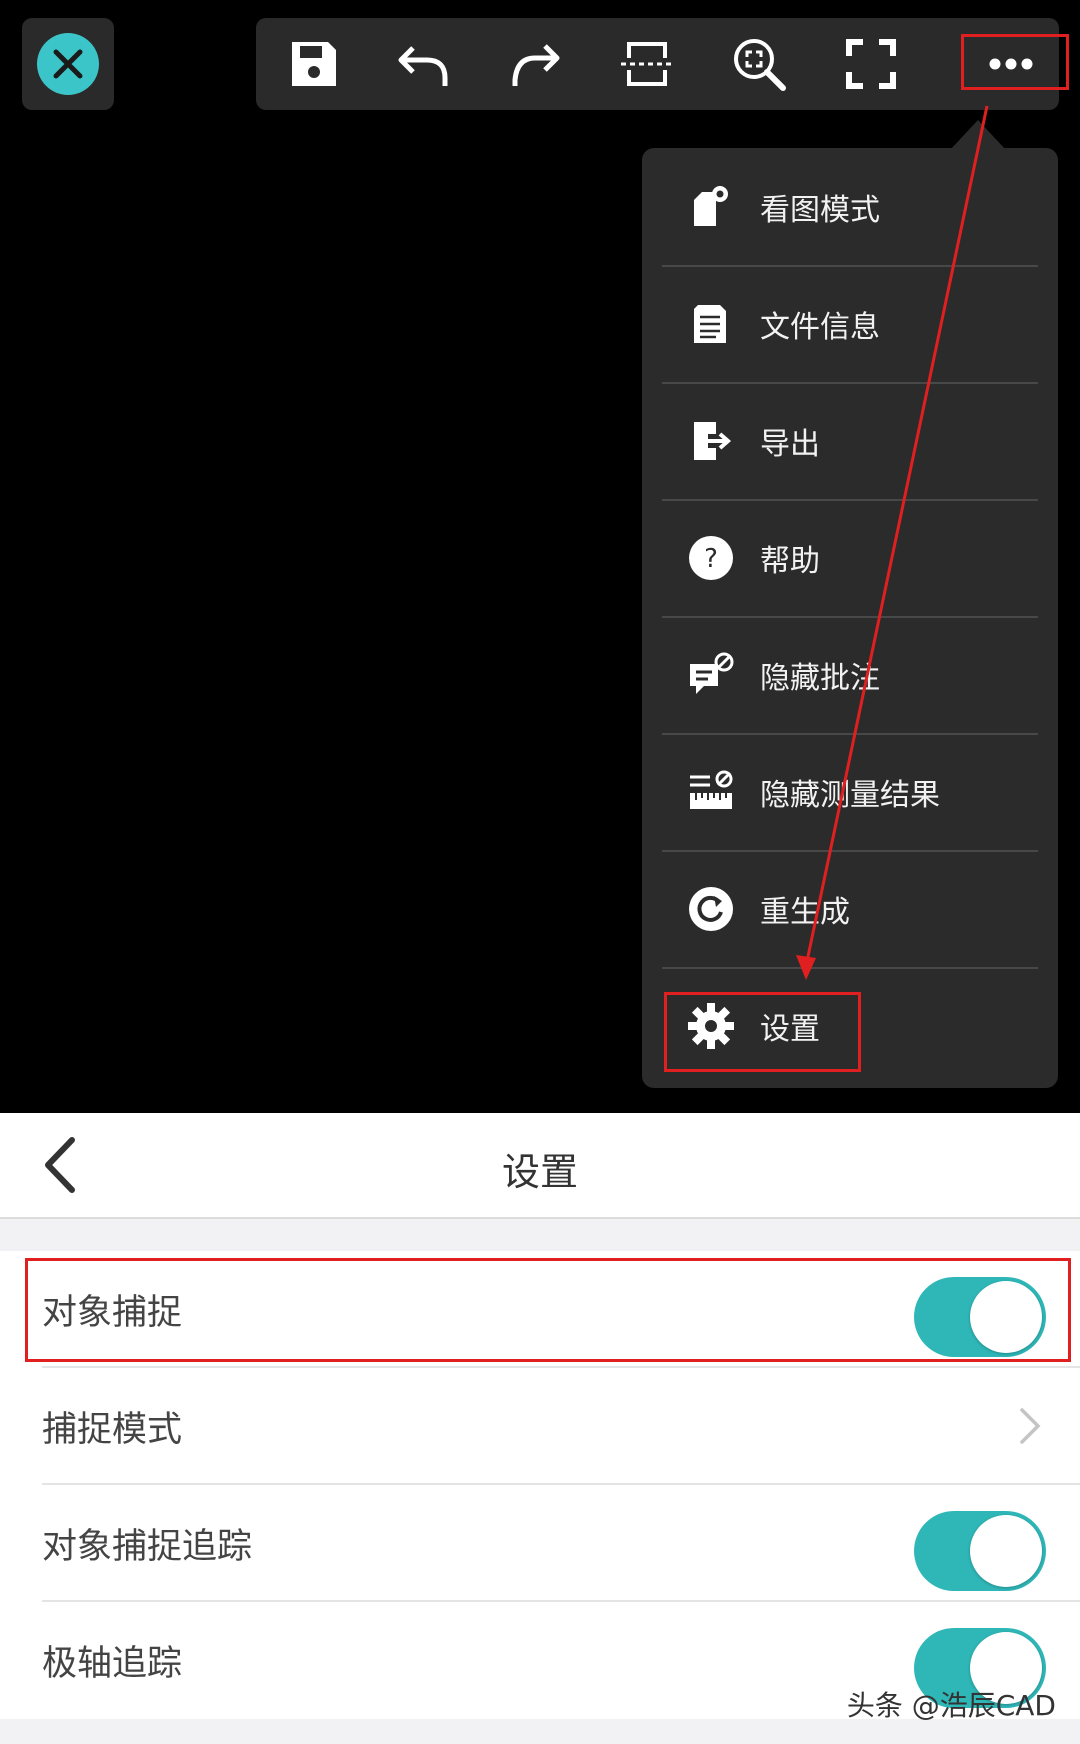 The image size is (1080, 1744). Describe the element at coordinates (711, 207) in the screenshot. I see `view-mode-icon` at that location.